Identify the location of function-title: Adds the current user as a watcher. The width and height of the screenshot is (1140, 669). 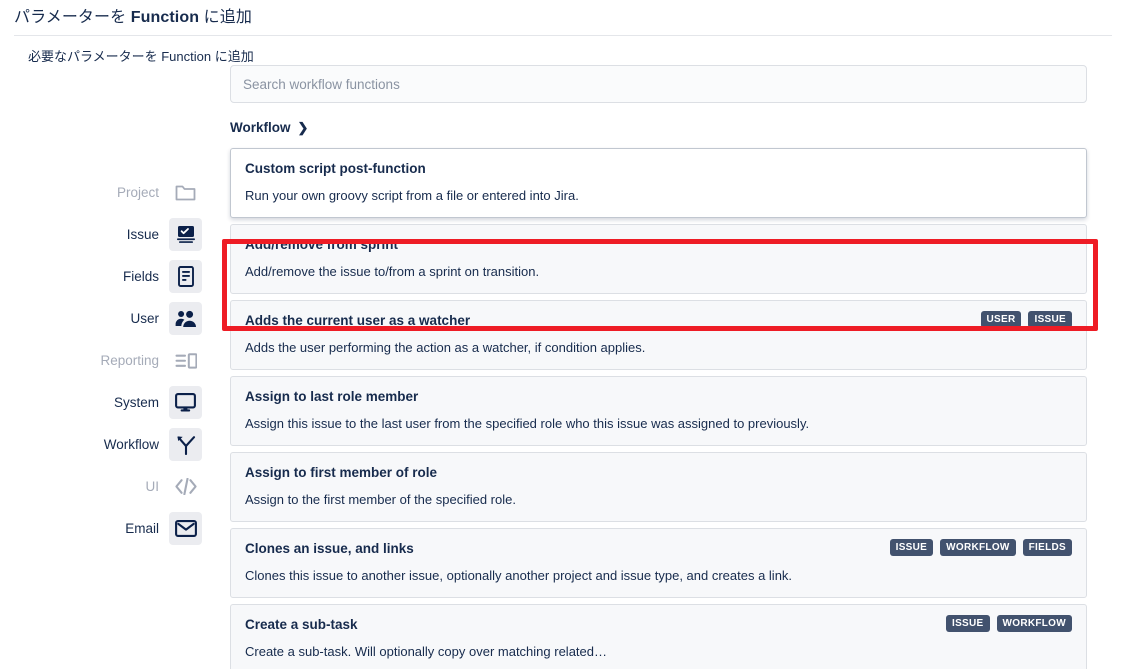
(358, 320).